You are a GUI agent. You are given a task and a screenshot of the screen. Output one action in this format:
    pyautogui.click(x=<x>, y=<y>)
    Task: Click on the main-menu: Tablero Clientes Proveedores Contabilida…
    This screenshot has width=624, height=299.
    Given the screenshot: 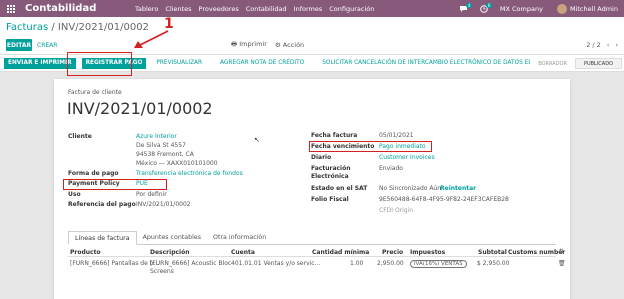 What is the action you would take?
    pyautogui.click(x=254, y=9)
    